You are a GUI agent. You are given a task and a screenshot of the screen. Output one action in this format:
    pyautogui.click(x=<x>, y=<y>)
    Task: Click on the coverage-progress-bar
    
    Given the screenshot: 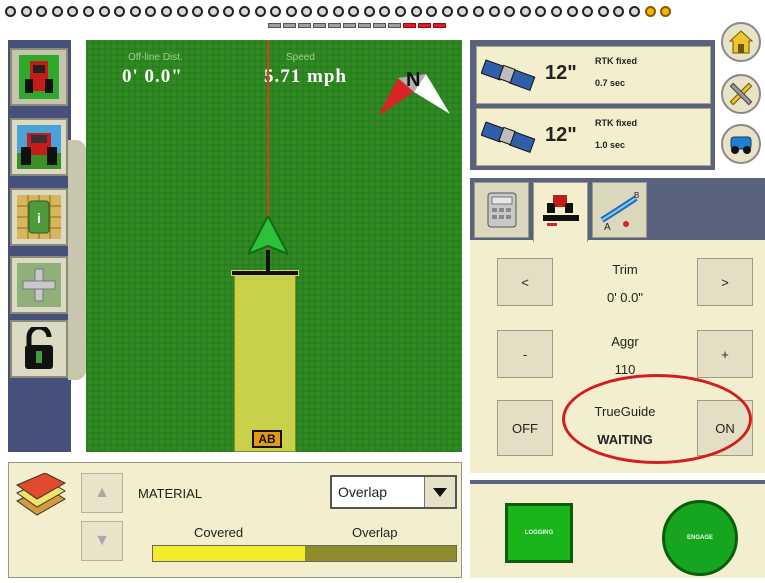 What is the action you would take?
    pyautogui.click(x=304, y=553)
    